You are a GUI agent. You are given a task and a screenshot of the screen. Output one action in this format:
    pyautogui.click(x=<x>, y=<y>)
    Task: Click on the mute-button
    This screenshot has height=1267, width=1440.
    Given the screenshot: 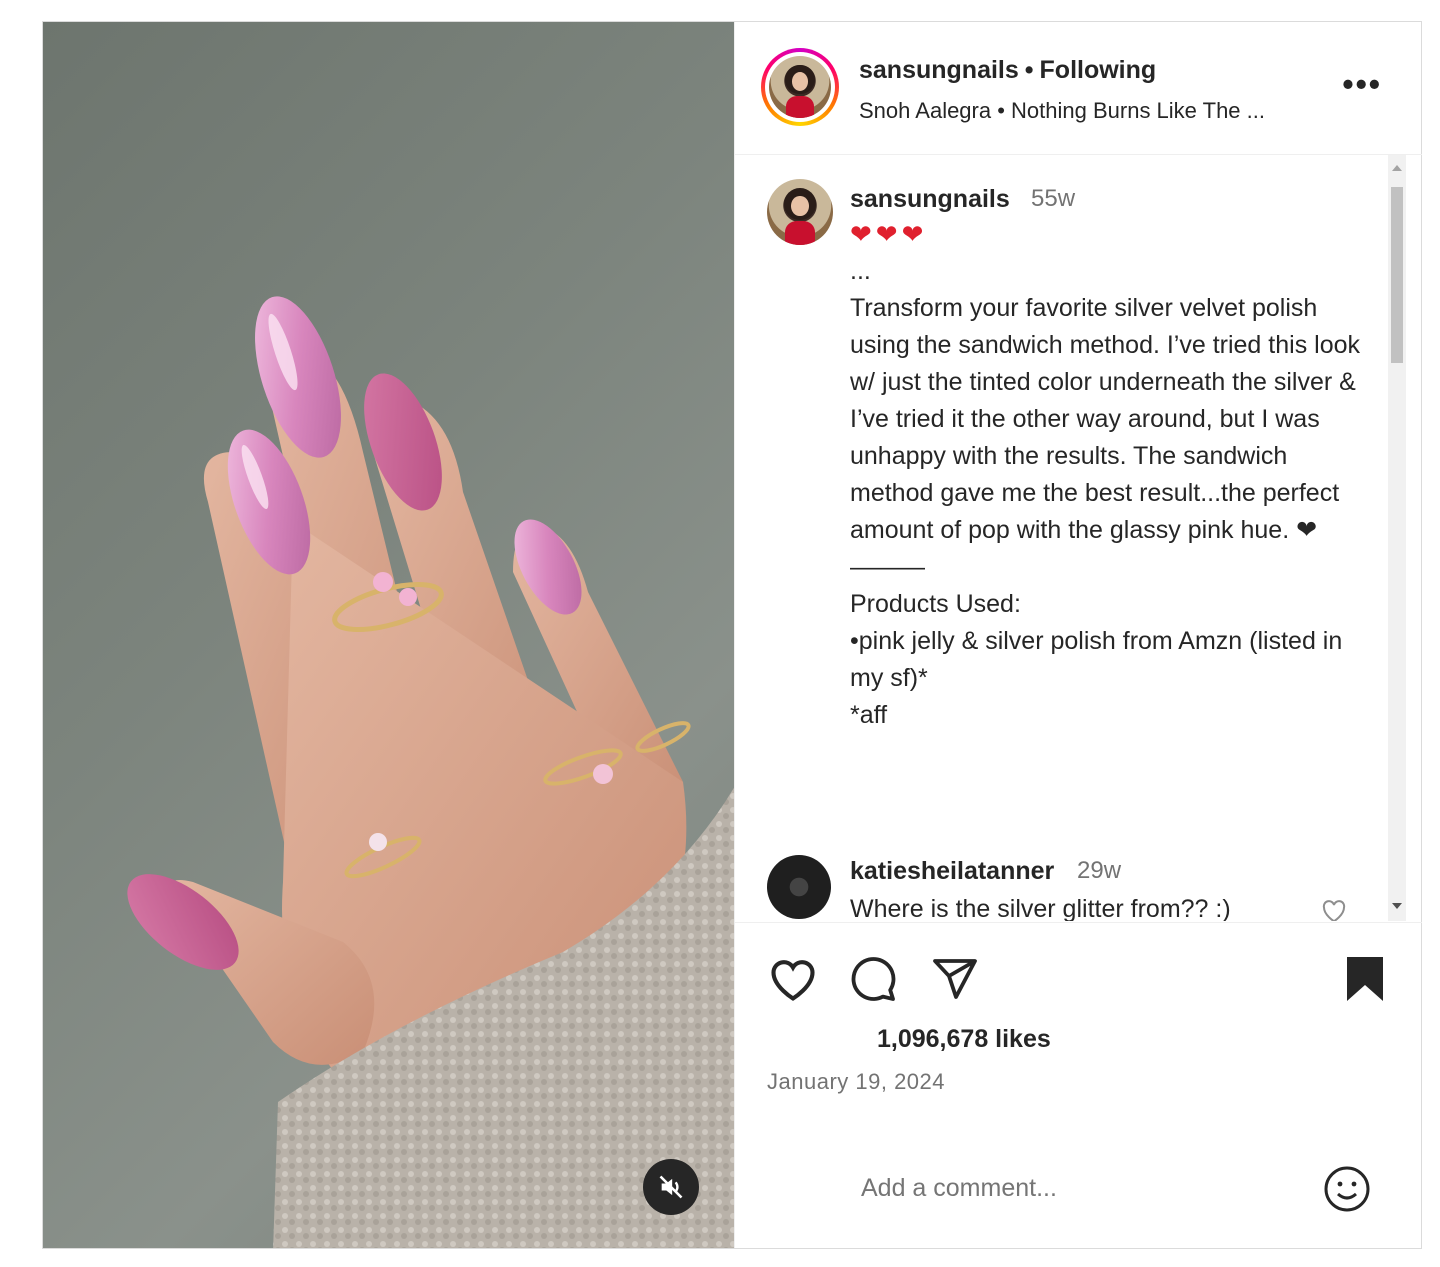 What is the action you would take?
    pyautogui.click(x=671, y=1187)
    